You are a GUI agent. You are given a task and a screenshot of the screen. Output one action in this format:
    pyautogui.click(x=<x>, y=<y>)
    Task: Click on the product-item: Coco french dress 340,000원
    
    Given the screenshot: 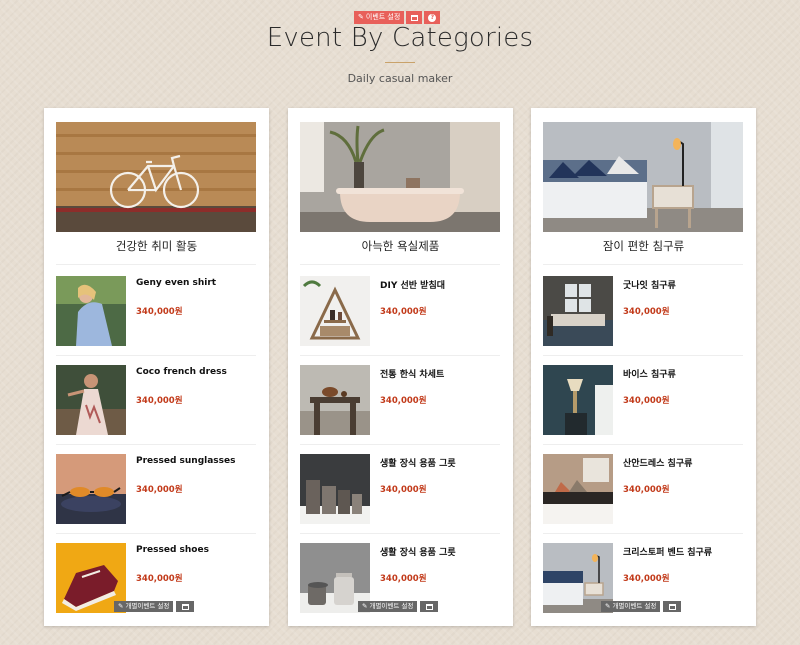 What is the action you would take?
    pyautogui.click(x=156, y=400)
    